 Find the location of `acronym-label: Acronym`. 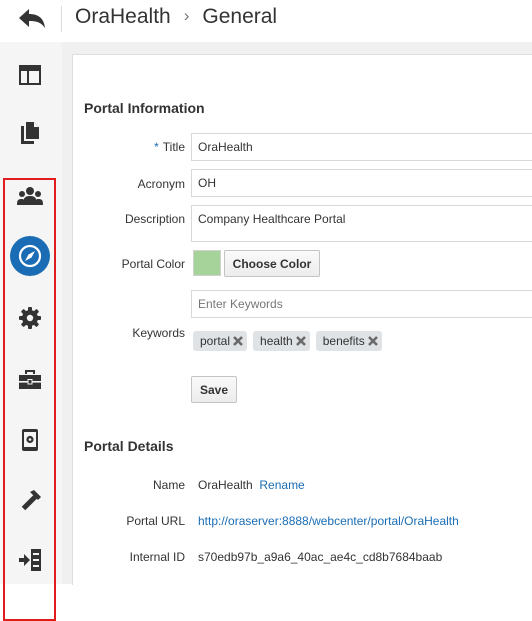

acronym-label: Acronym is located at coordinates (161, 184).